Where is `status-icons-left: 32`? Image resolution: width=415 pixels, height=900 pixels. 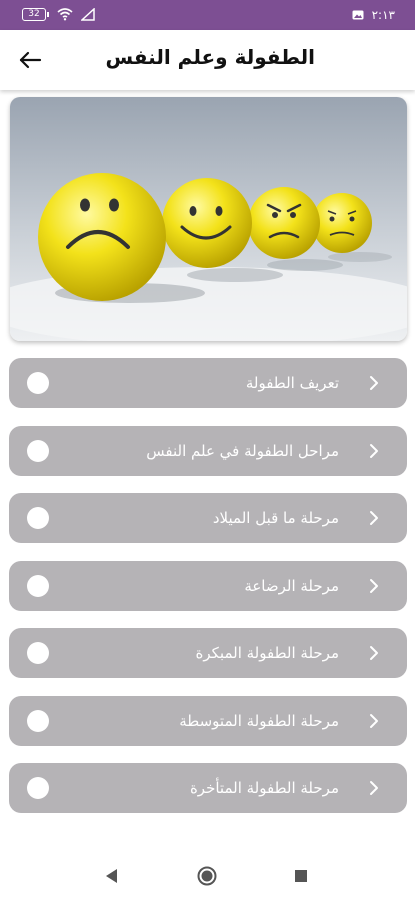
status-icons-left: 32 is located at coordinates (58, 14).